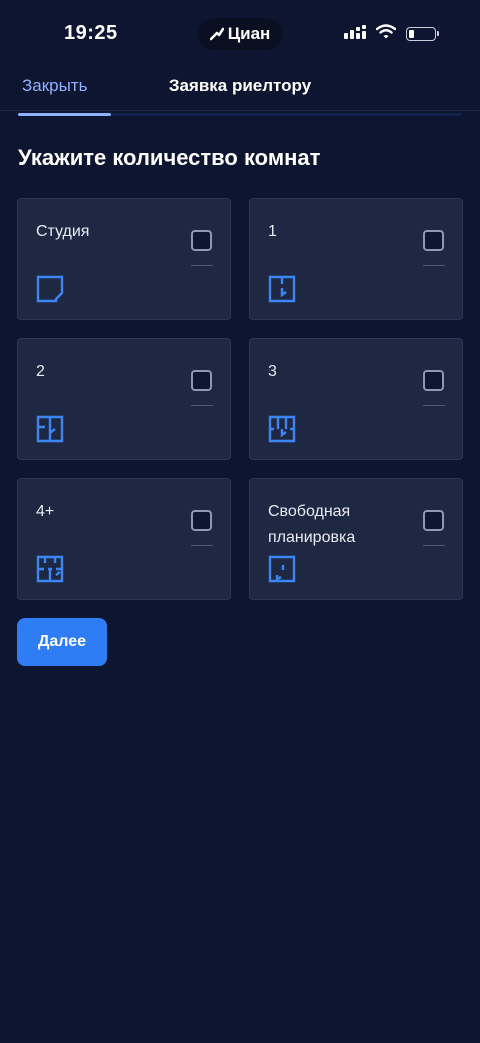 The height and width of the screenshot is (1043, 480). I want to click on app-badge-label: Циан, so click(249, 33).